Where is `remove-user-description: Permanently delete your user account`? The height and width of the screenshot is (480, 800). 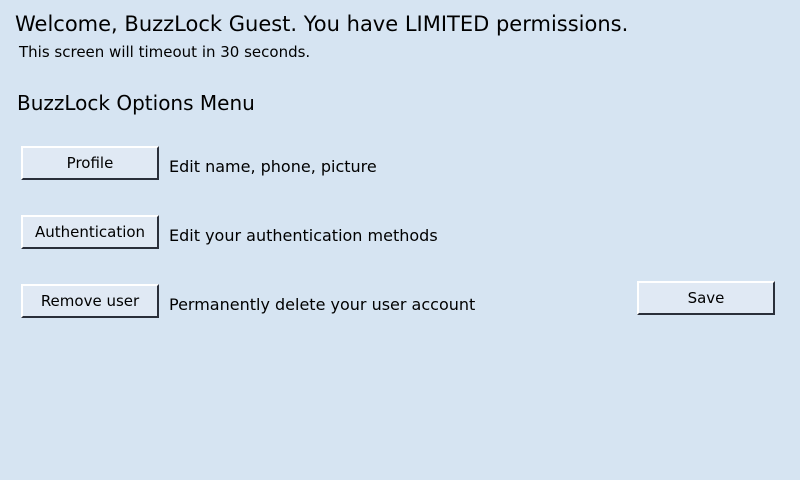
remove-user-description: Permanently delete your user account is located at coordinates (322, 304).